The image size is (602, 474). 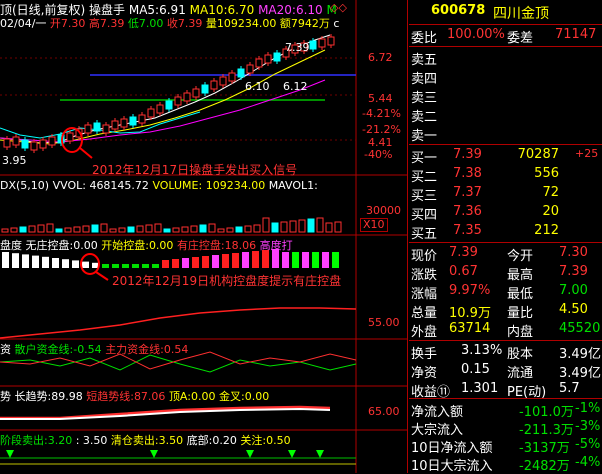 I want to click on control-curve, so click(x=178, y=323).